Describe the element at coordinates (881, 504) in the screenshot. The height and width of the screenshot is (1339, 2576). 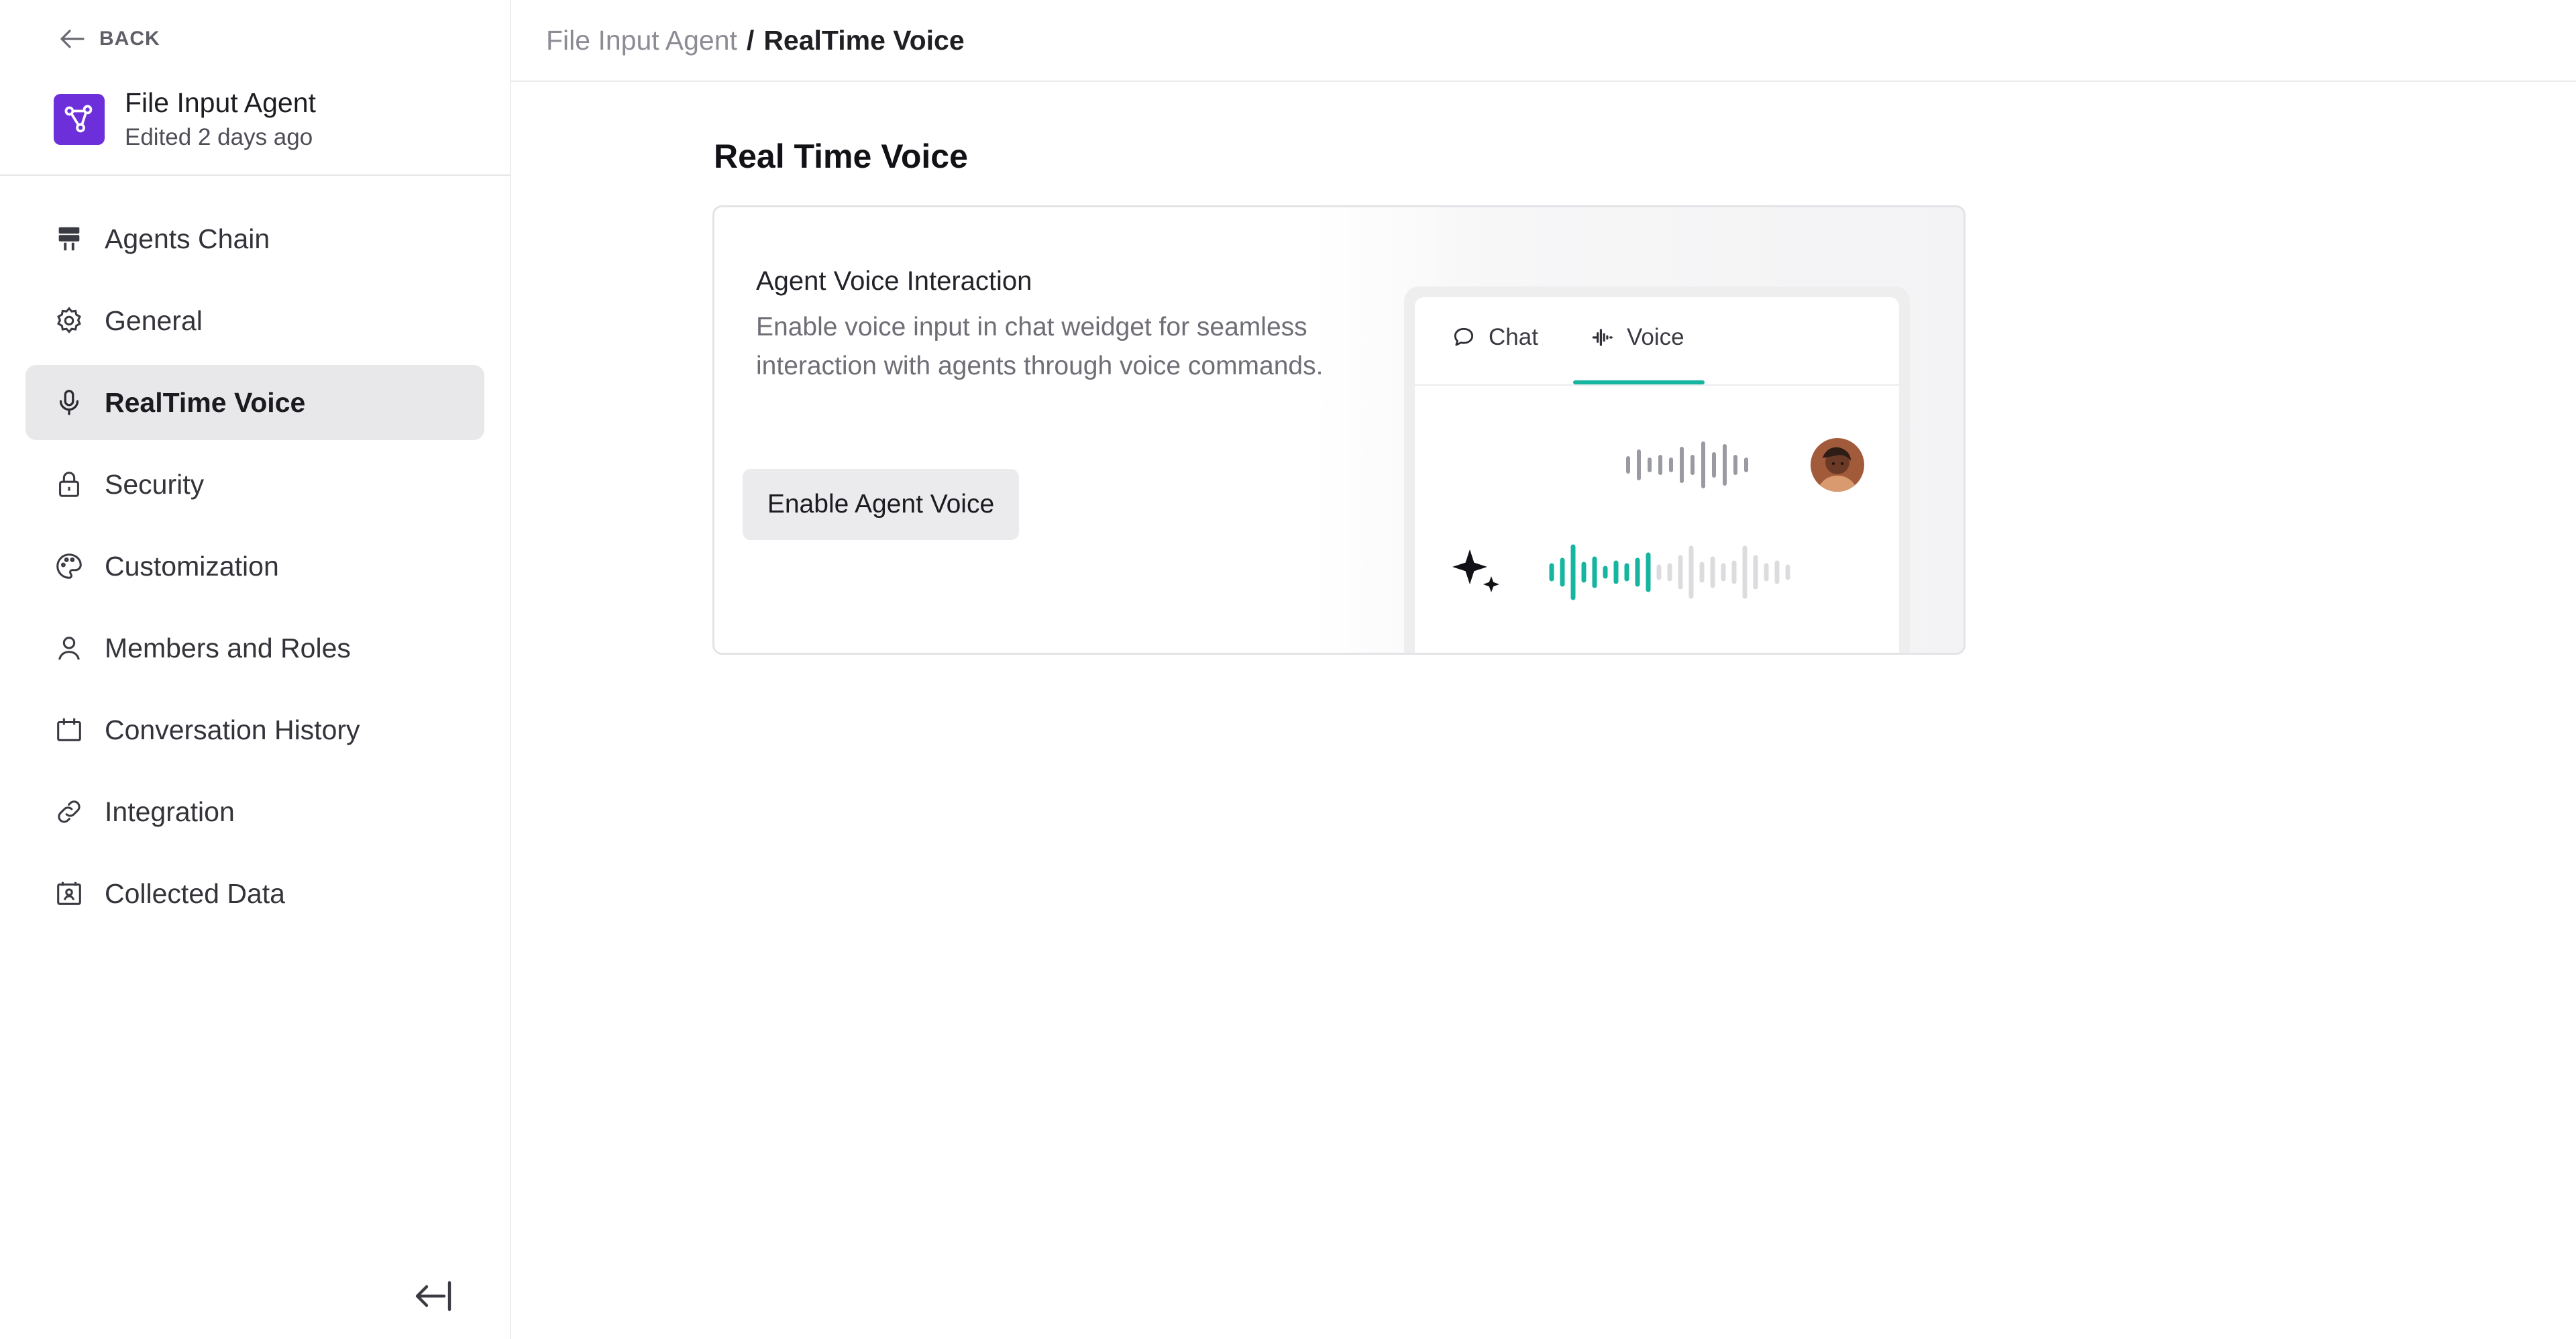
I see `enable-agent-voice-button: Enable Agent Voice` at that location.